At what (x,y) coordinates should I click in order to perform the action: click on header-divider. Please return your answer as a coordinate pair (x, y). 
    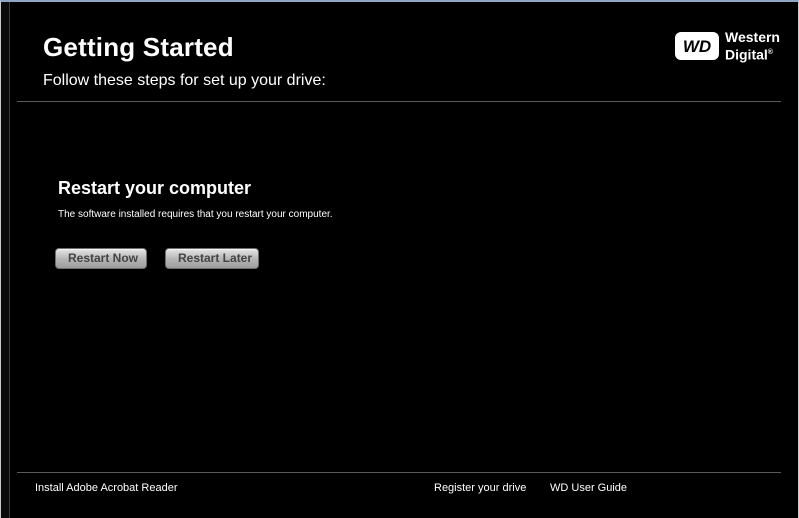
    Looking at the image, I should click on (399, 101).